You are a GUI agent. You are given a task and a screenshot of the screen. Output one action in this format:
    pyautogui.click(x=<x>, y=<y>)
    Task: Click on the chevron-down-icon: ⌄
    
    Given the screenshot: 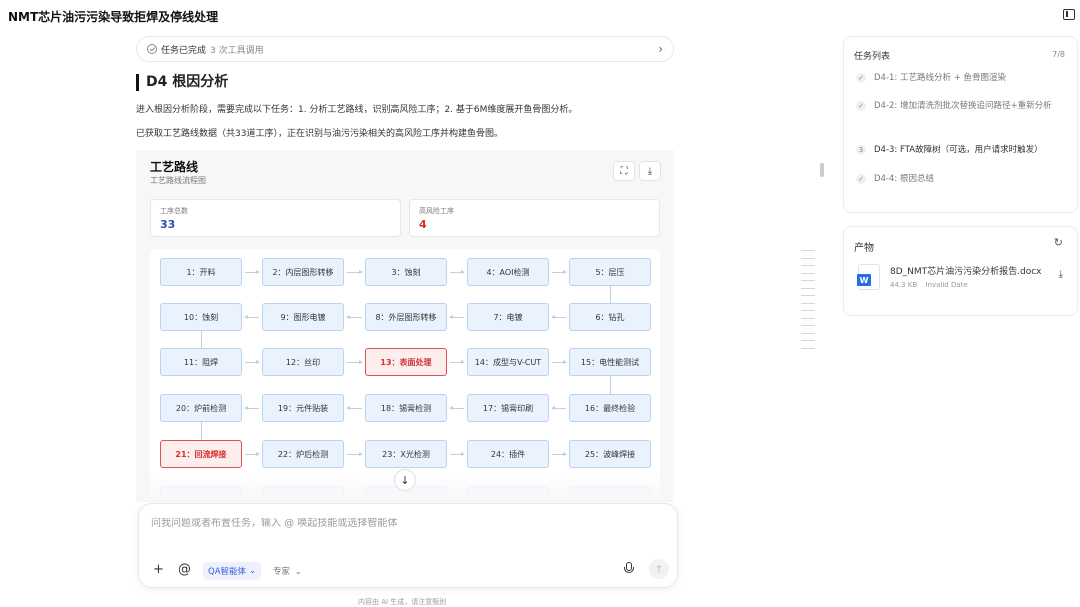 What is the action you would take?
    pyautogui.click(x=253, y=571)
    